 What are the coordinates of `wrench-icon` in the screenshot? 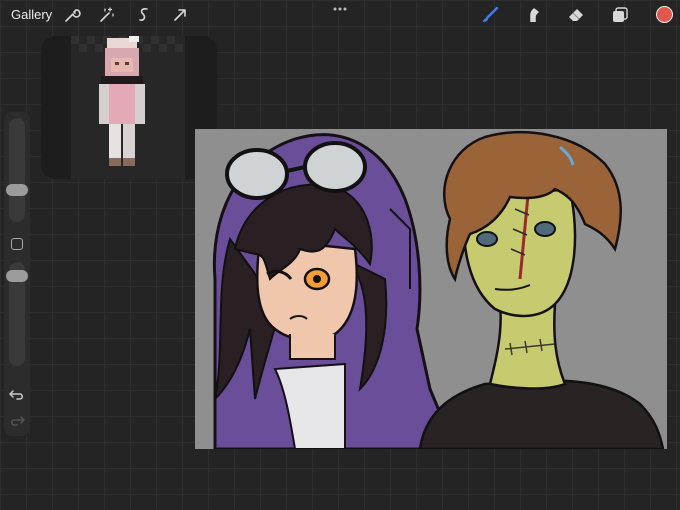 It's located at (72, 15).